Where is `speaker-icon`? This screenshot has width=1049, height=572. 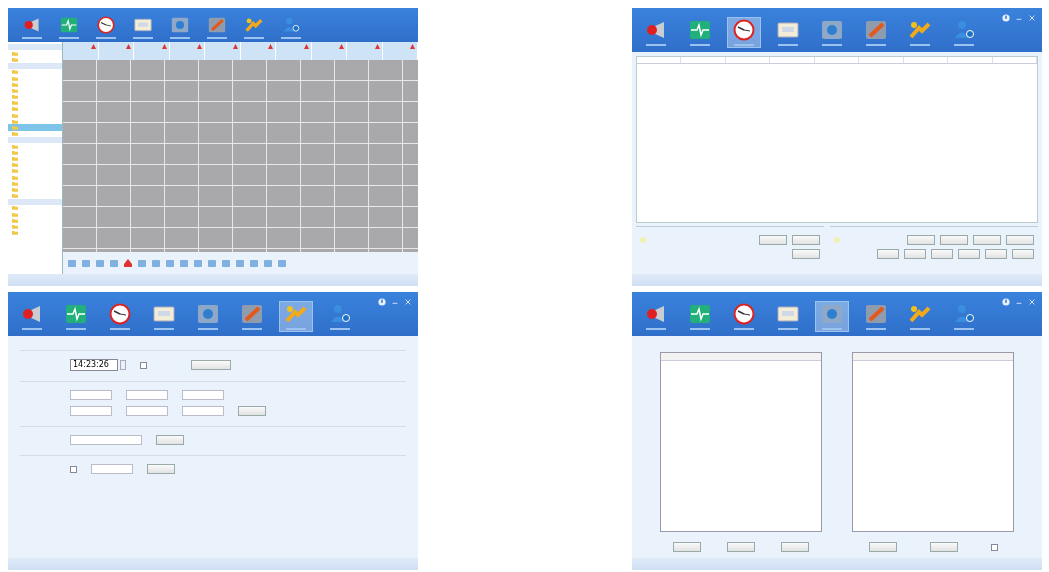
speaker-icon is located at coordinates (32, 24).